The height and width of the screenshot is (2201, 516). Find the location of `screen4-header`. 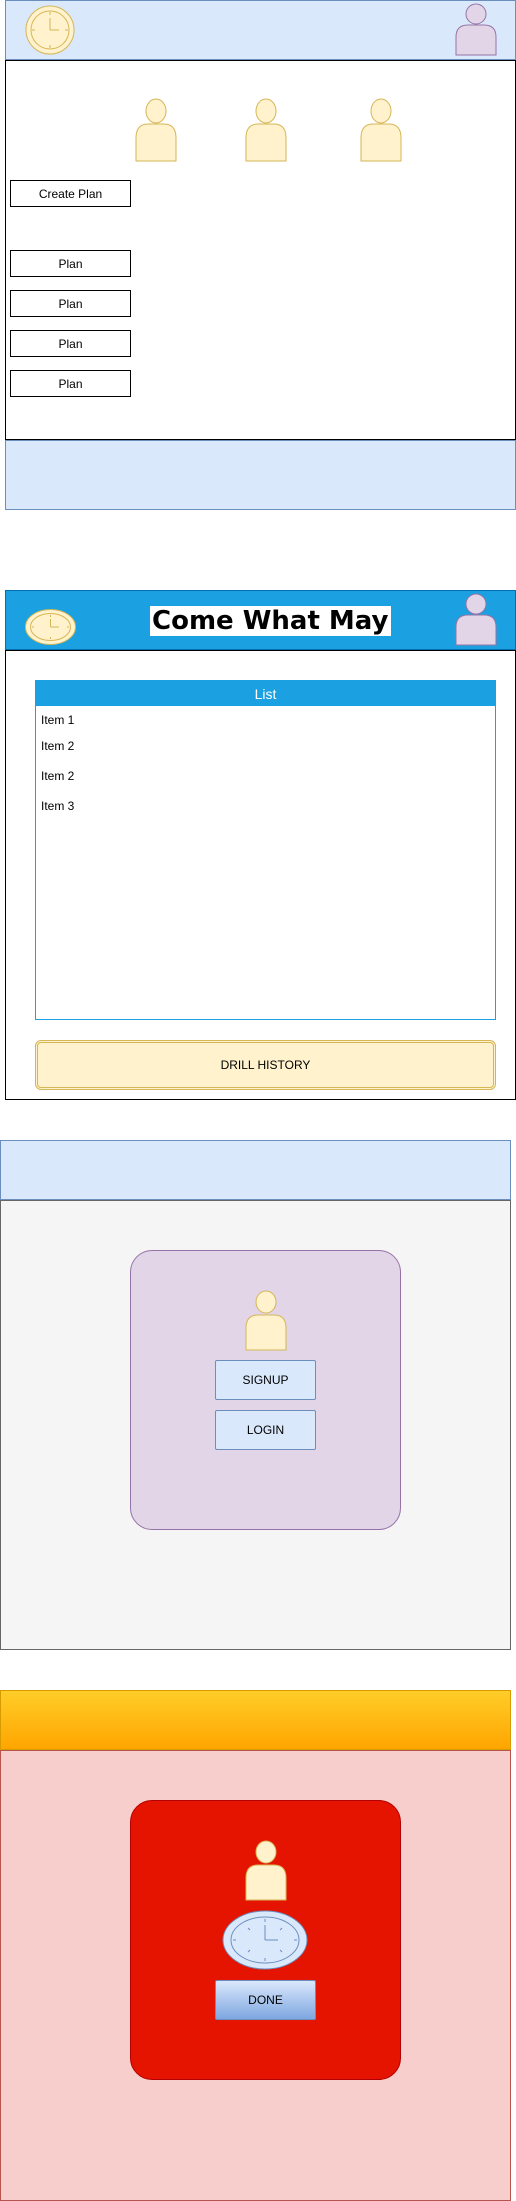

screen4-header is located at coordinates (255, 1720).